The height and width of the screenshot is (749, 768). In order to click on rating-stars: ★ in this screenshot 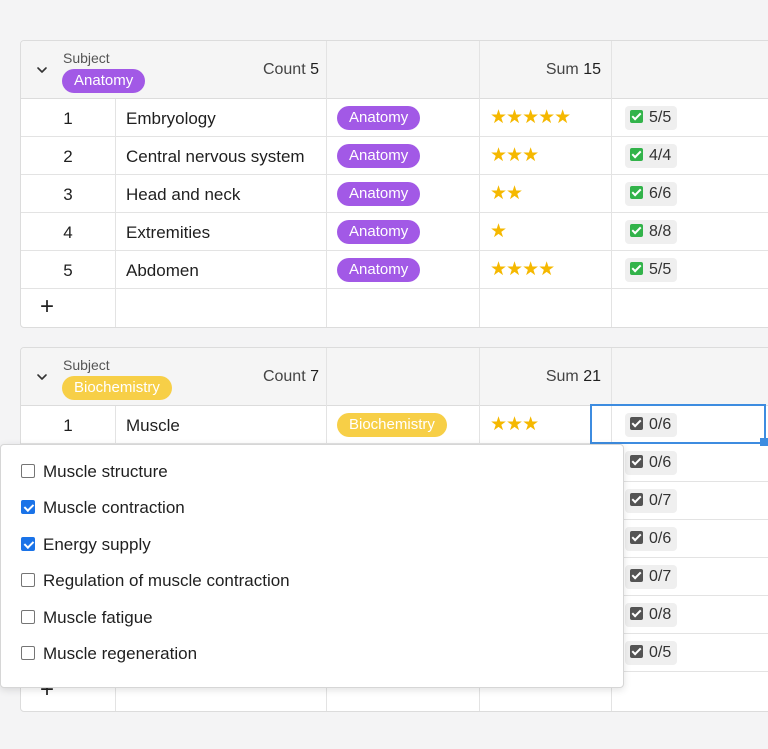, I will do `click(498, 231)`.